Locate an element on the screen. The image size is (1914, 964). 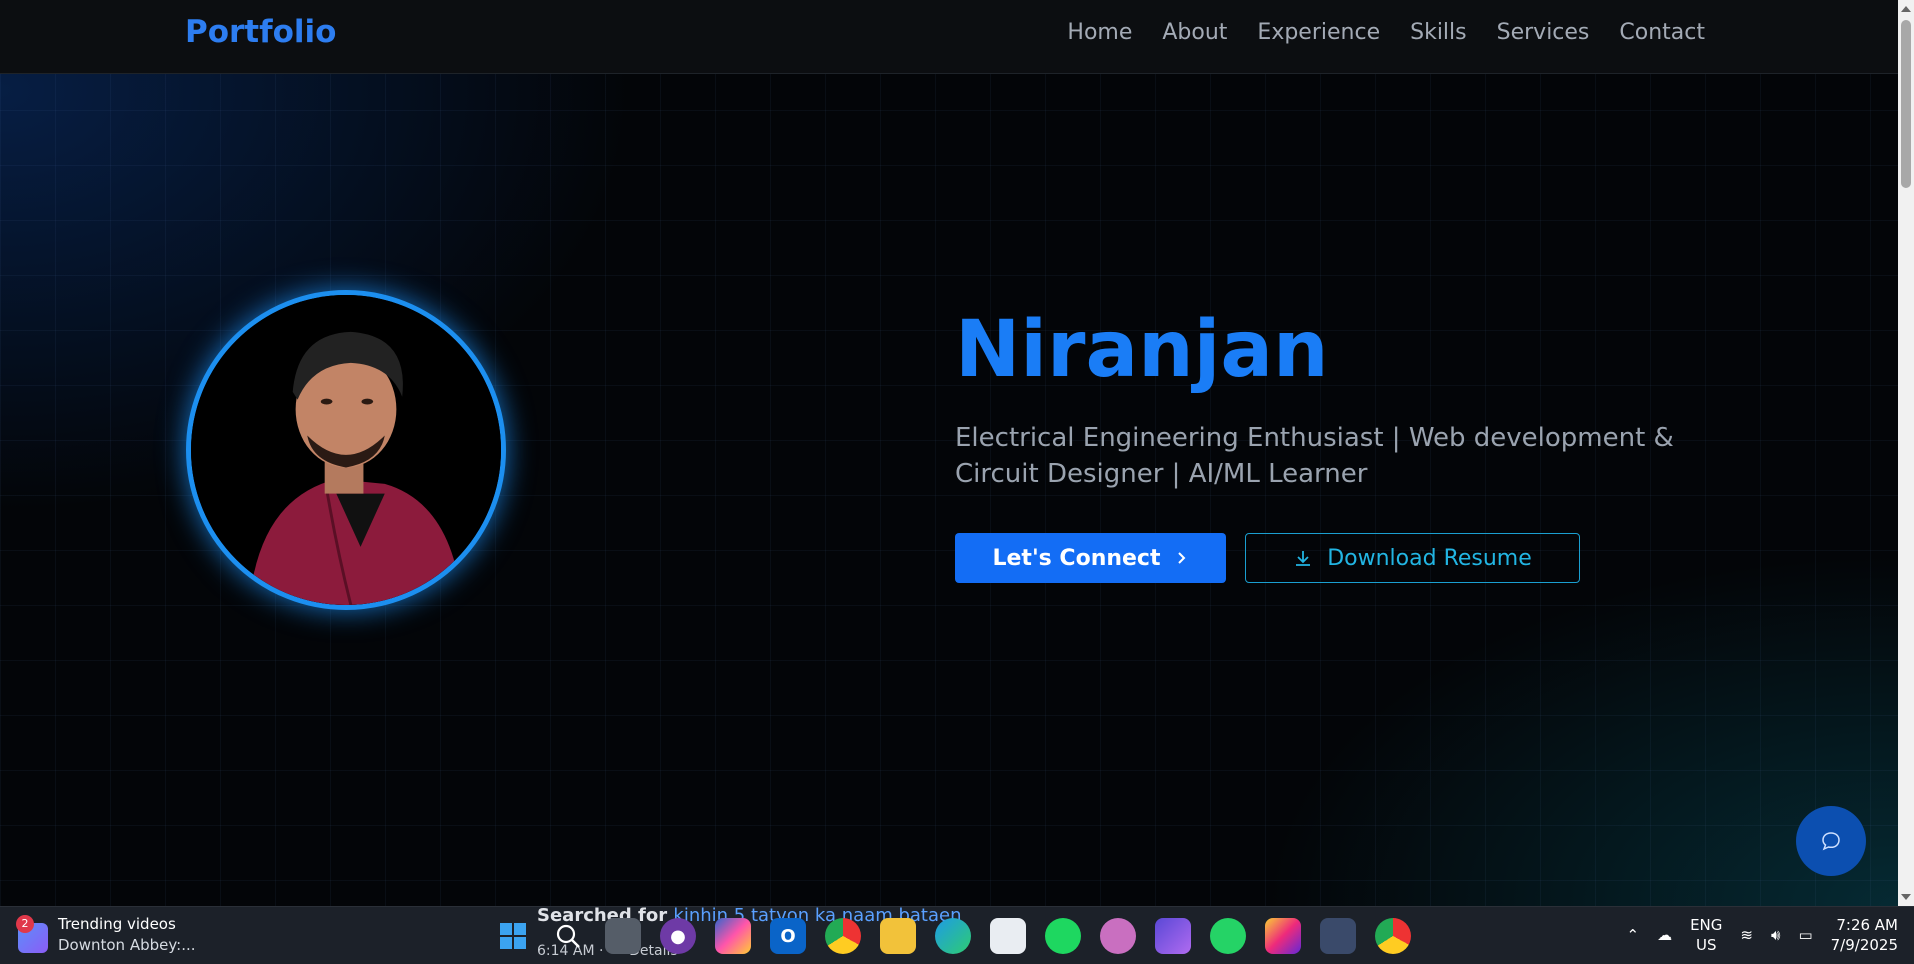
clock-time: 7:26 AM is located at coordinates (1867, 925).